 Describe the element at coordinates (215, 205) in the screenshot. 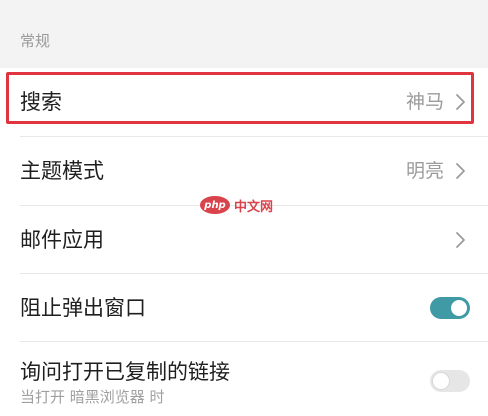

I see `watermark-logo: php` at that location.